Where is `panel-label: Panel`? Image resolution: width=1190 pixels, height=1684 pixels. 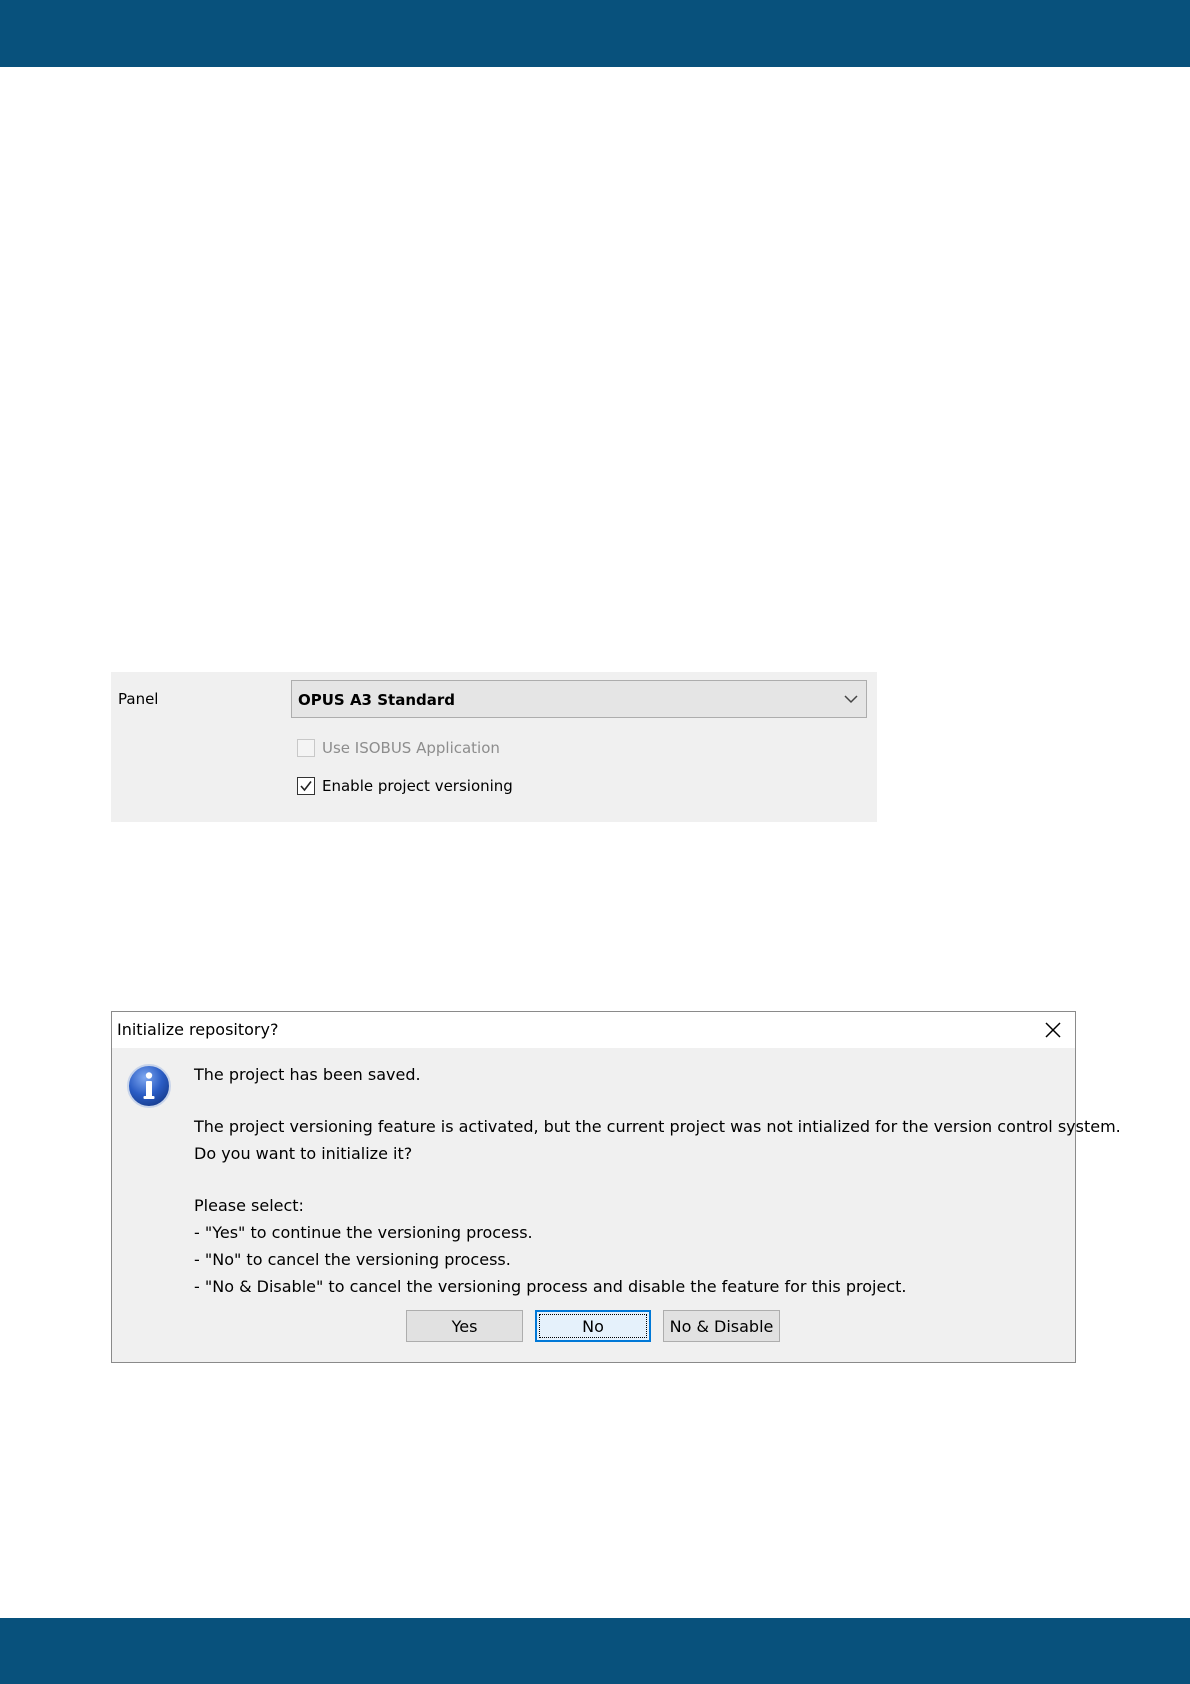
panel-label: Panel is located at coordinates (138, 699).